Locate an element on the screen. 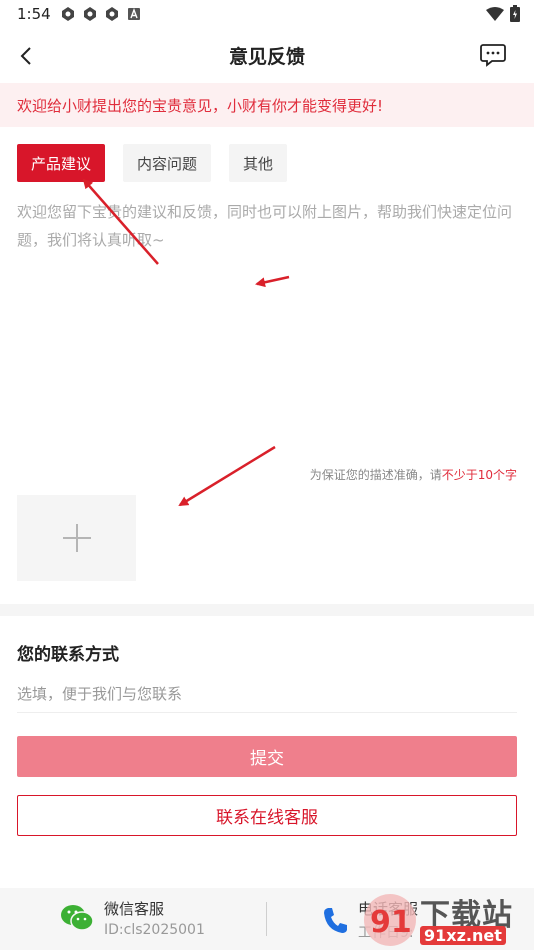 The image size is (534, 950). tab-other: 其他 is located at coordinates (258, 163).